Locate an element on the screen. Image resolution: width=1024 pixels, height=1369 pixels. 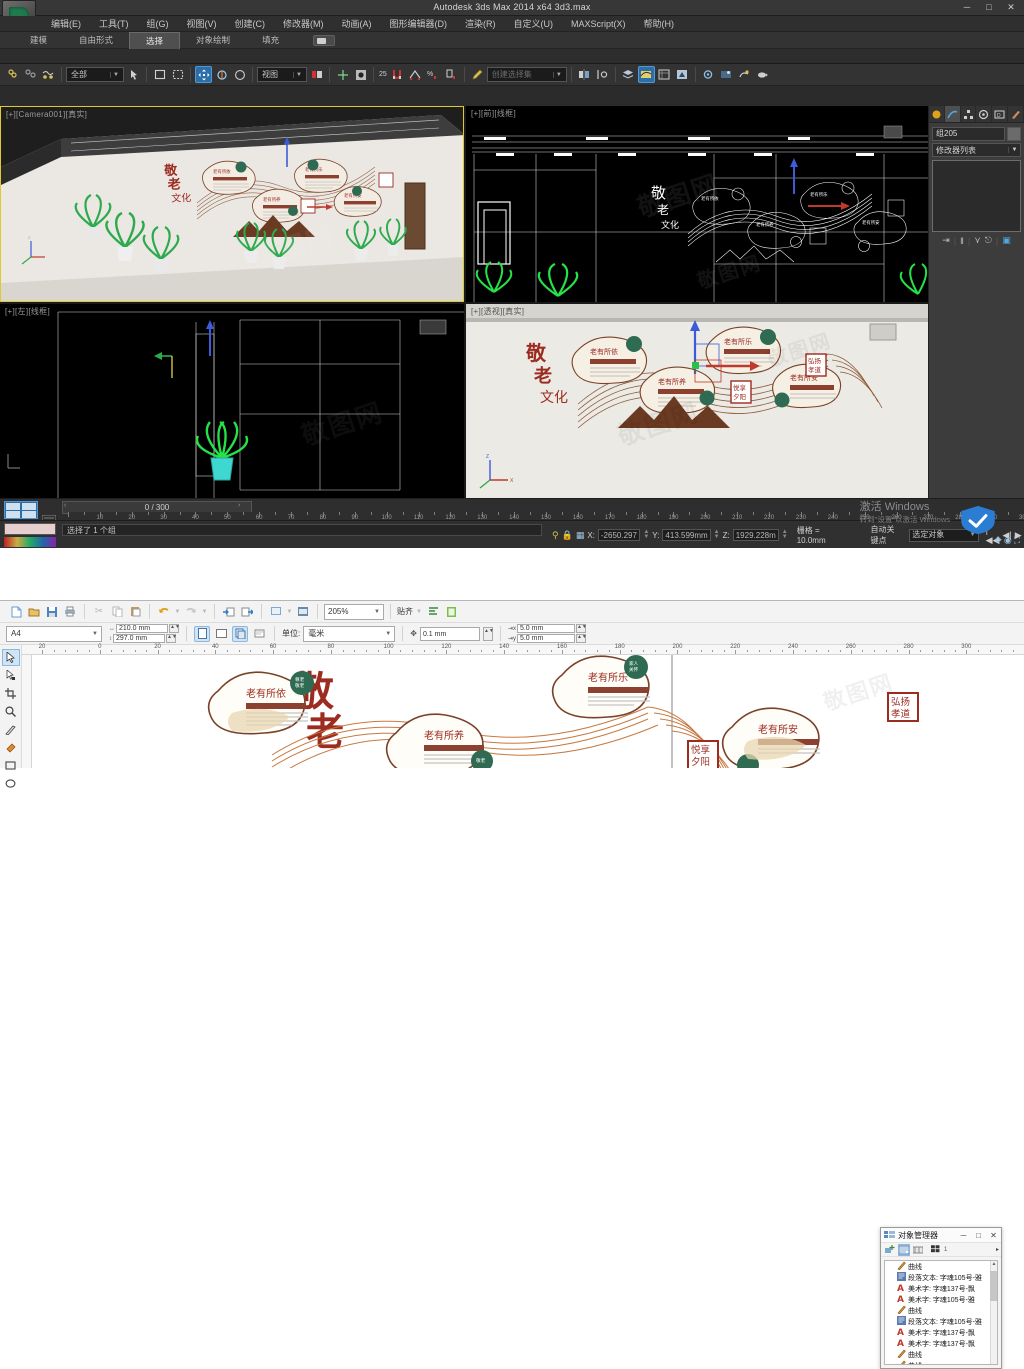
layer-manager-icon is located at coordinates (628, 74).